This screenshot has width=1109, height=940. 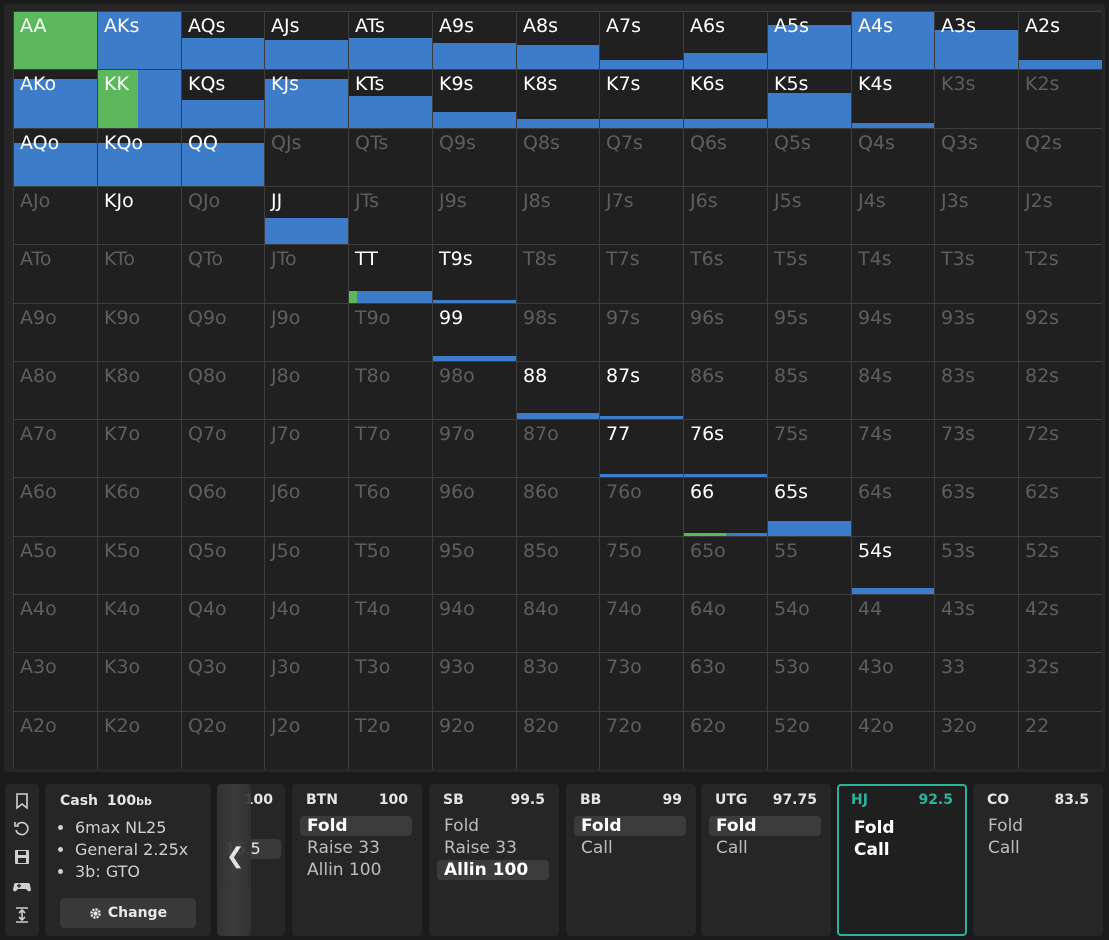 What do you see at coordinates (725, 507) in the screenshot?
I see `hand-cell-66: 66` at bounding box center [725, 507].